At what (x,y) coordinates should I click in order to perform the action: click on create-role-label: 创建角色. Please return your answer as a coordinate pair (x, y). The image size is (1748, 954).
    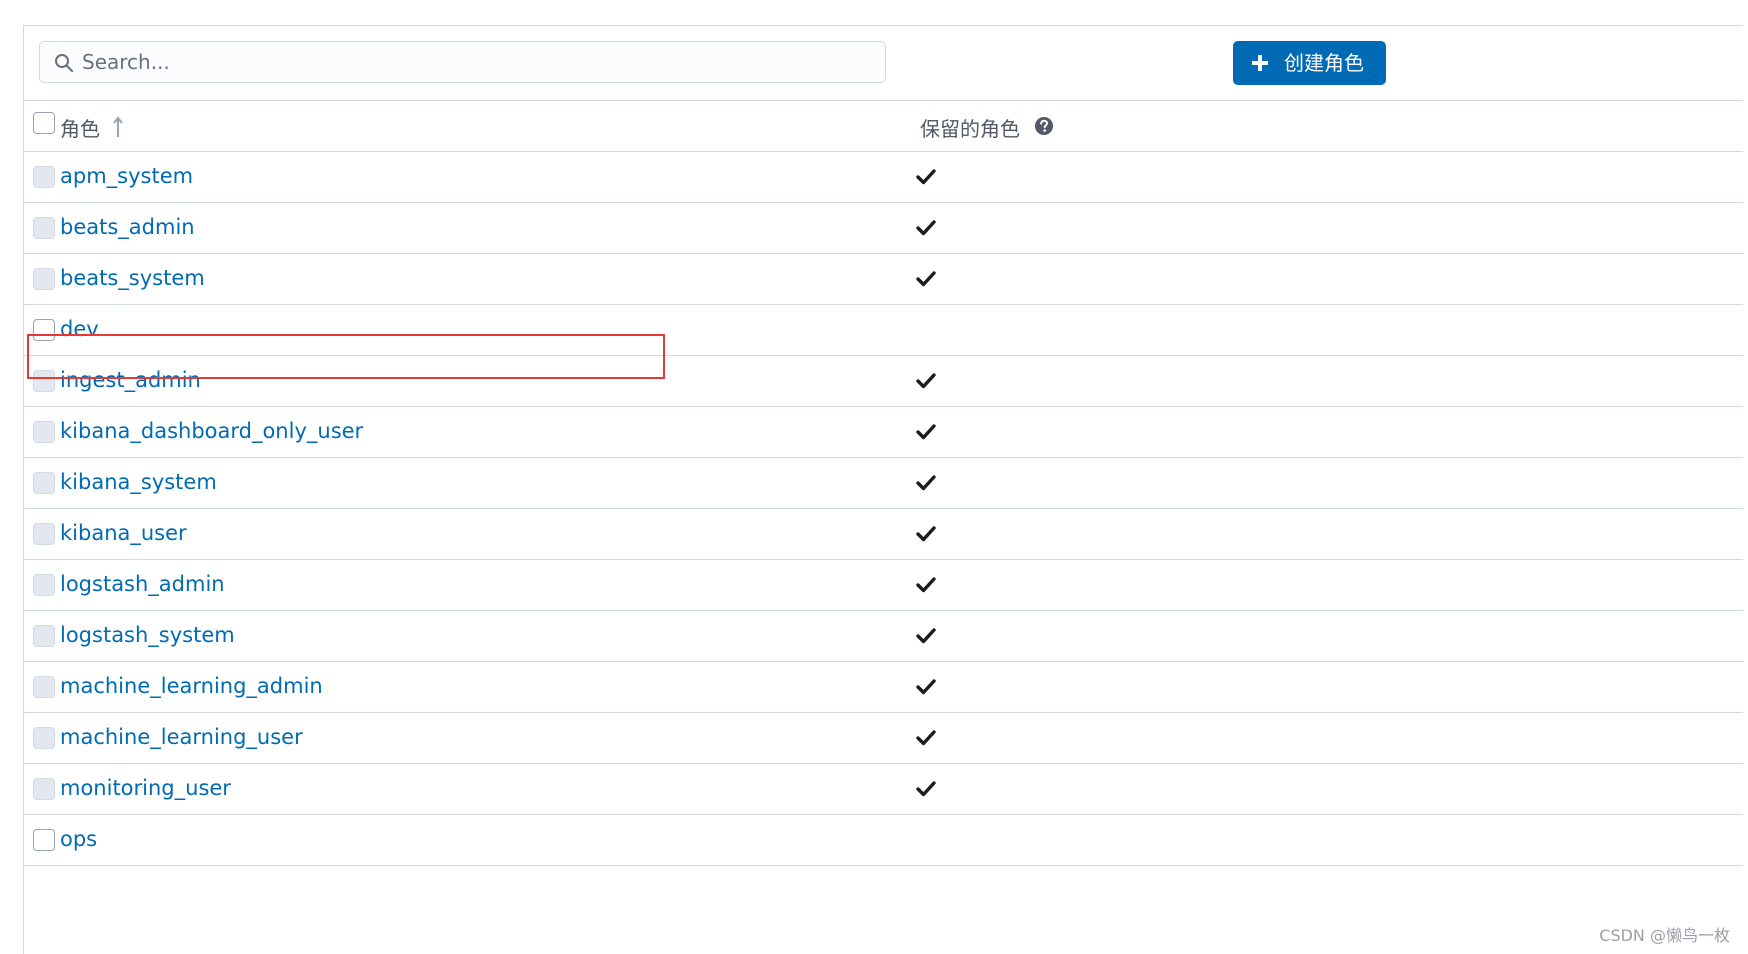
    Looking at the image, I should click on (1324, 63).